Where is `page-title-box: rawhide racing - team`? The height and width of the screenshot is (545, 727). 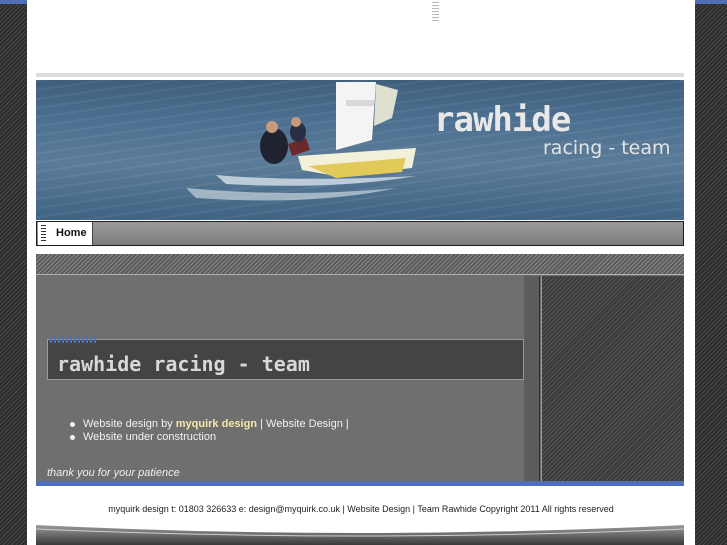
page-title-box: rawhide racing - team is located at coordinates (285, 358).